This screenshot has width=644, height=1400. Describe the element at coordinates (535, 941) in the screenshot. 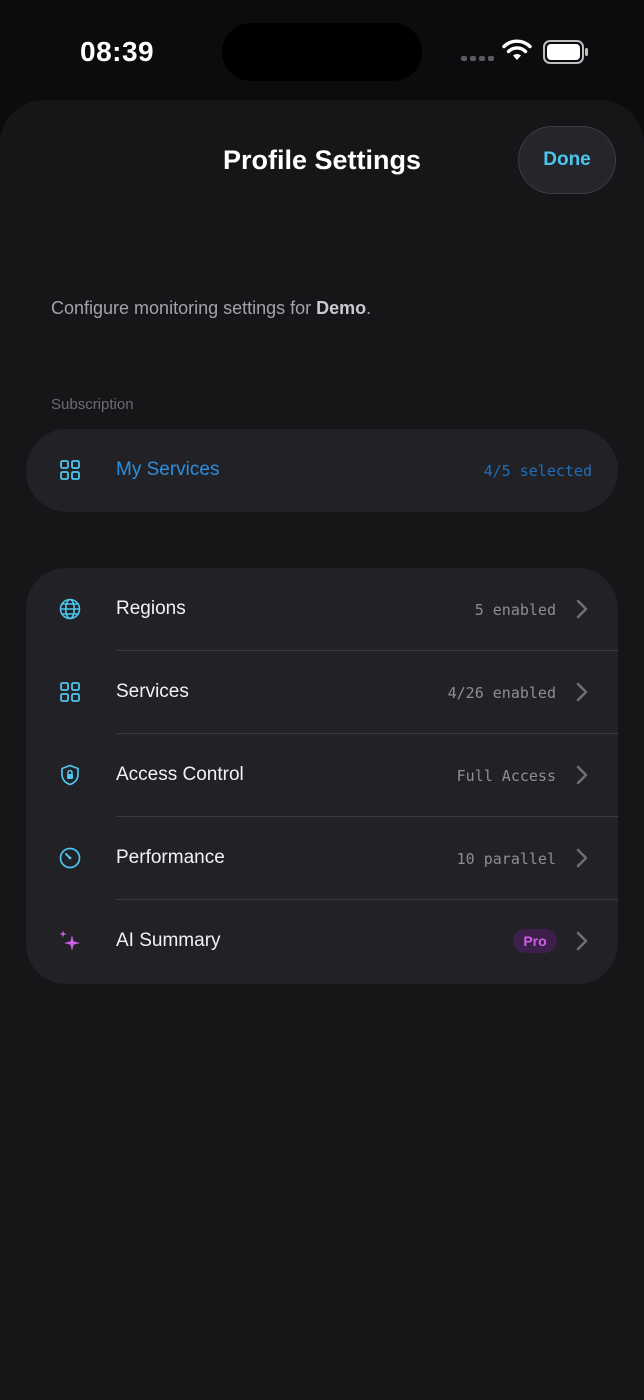

I see `pro-badge: Pro` at that location.